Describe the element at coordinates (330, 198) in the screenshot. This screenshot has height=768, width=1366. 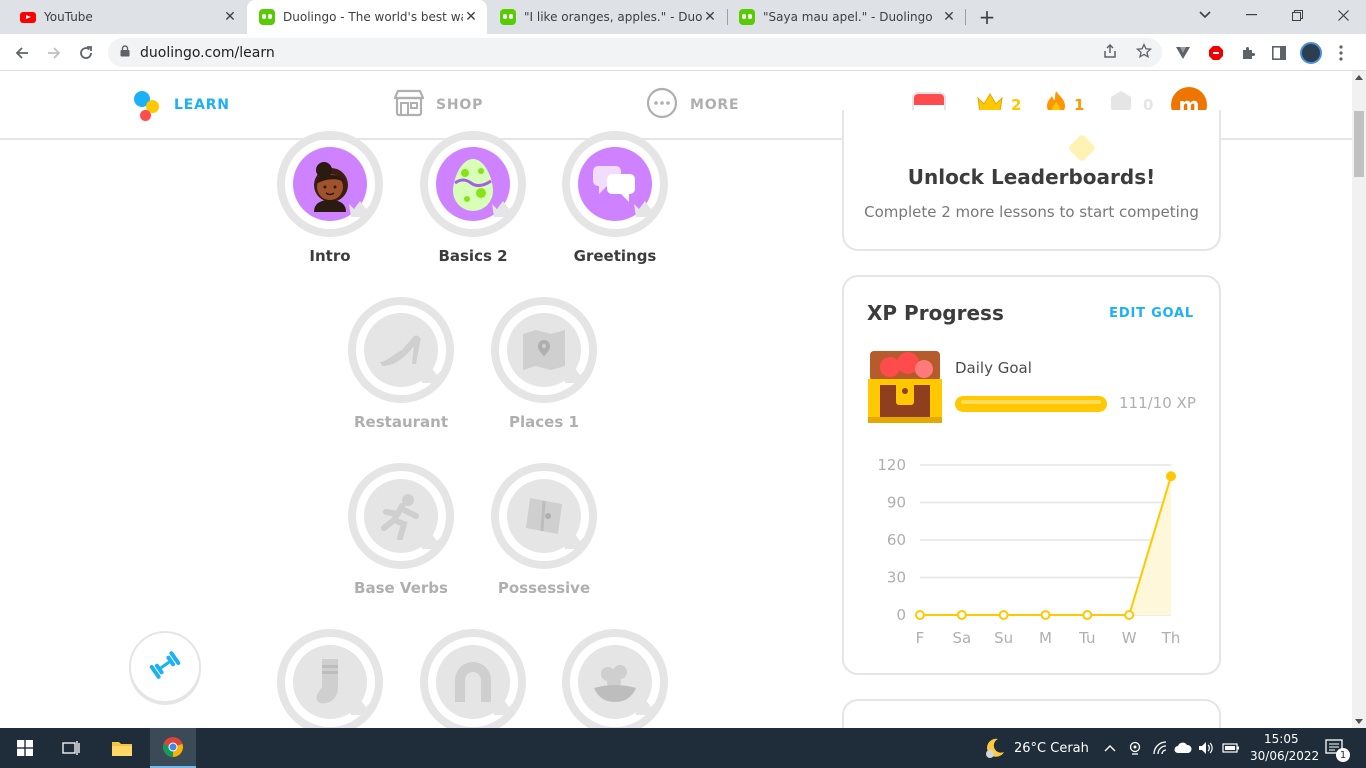
I see `skill-intro: Intro` at that location.